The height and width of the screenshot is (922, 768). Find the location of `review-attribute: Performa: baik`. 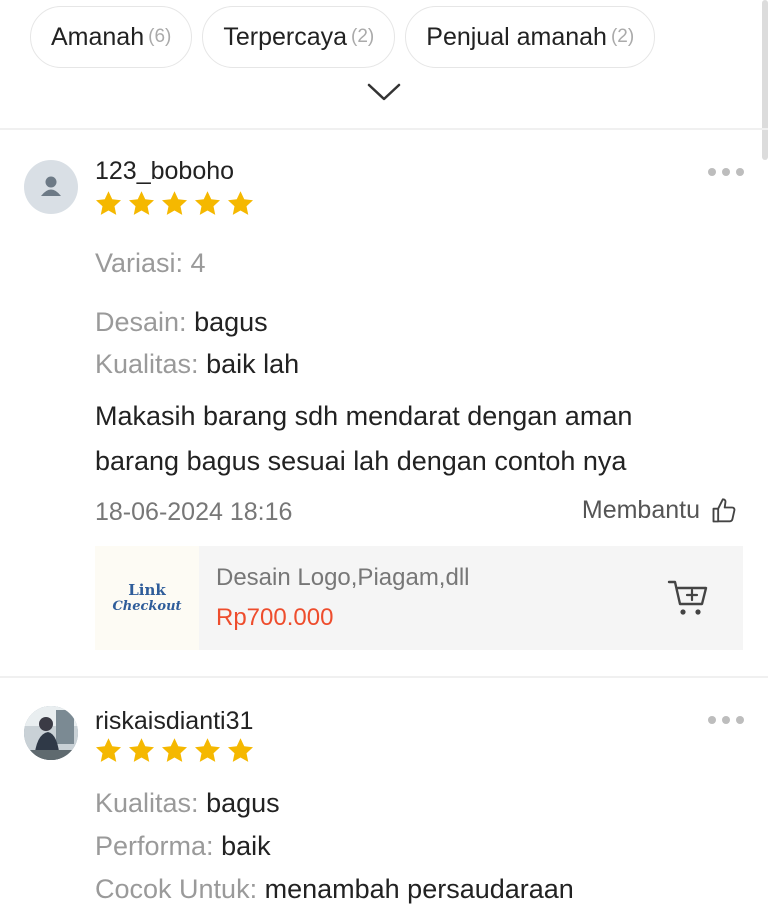

review-attribute: Performa: baik is located at coordinates (183, 846).